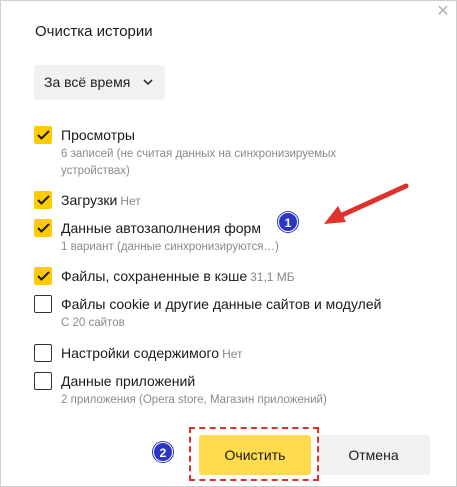  I want to click on option-description: 1 вариант (данные синхронизируются…), so click(170, 247).